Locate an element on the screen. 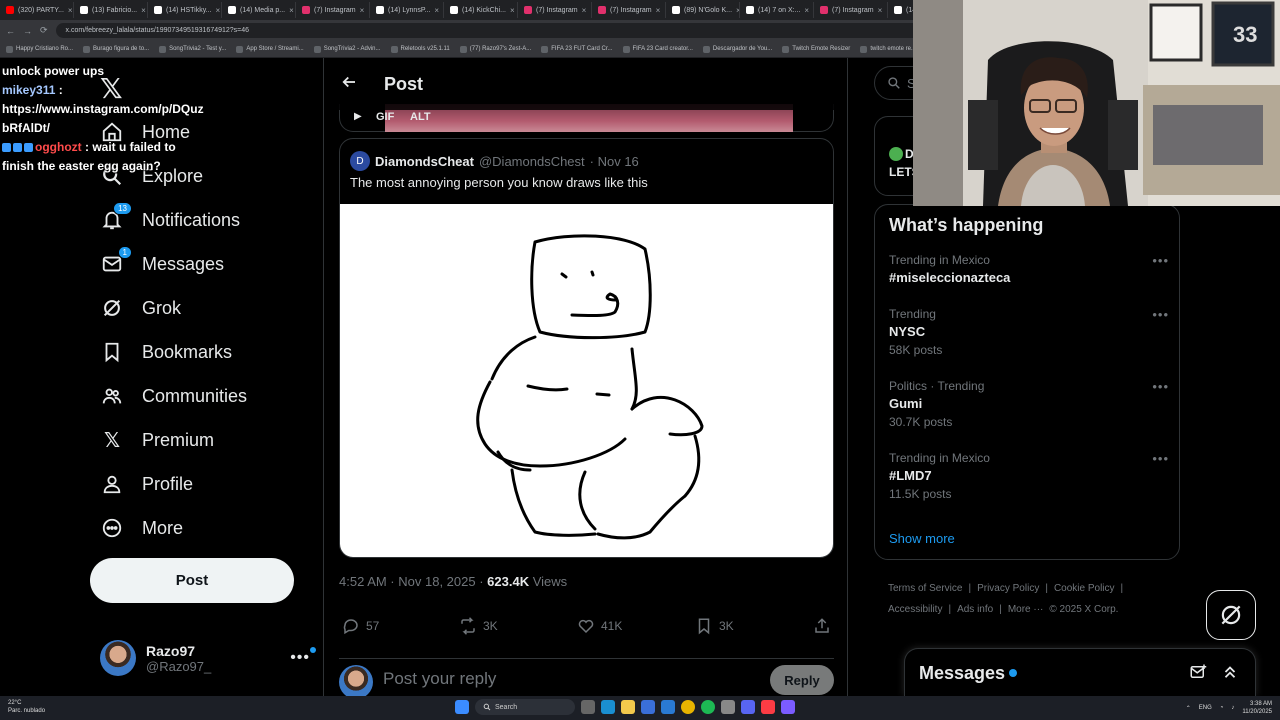 The width and height of the screenshot is (1280, 720). grok-floating-button is located at coordinates (1231, 615).